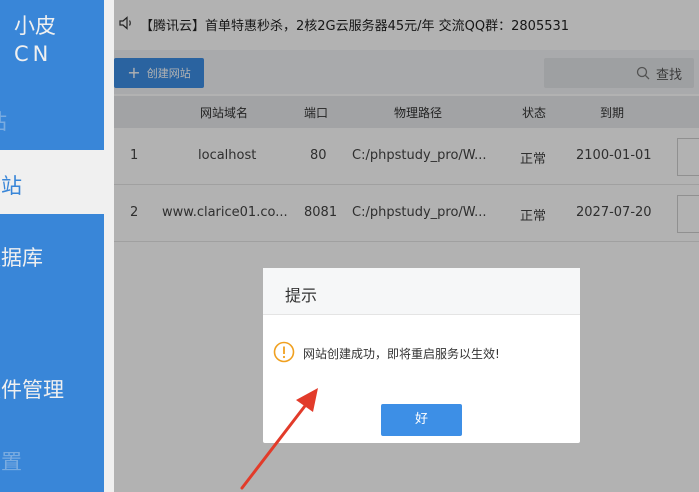 The height and width of the screenshot is (492, 699). Describe the element at coordinates (301, 295) in the screenshot. I see `dialog-title: 提示` at that location.